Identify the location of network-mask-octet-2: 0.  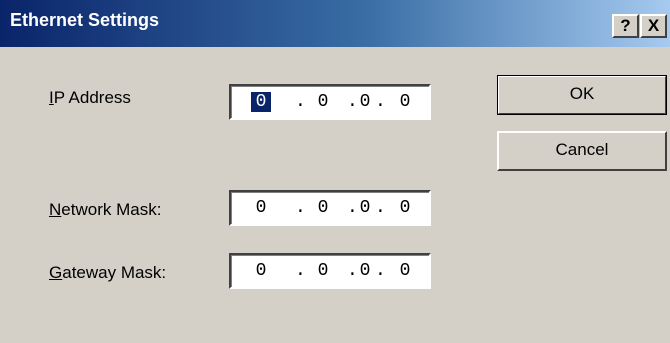
(323, 208).